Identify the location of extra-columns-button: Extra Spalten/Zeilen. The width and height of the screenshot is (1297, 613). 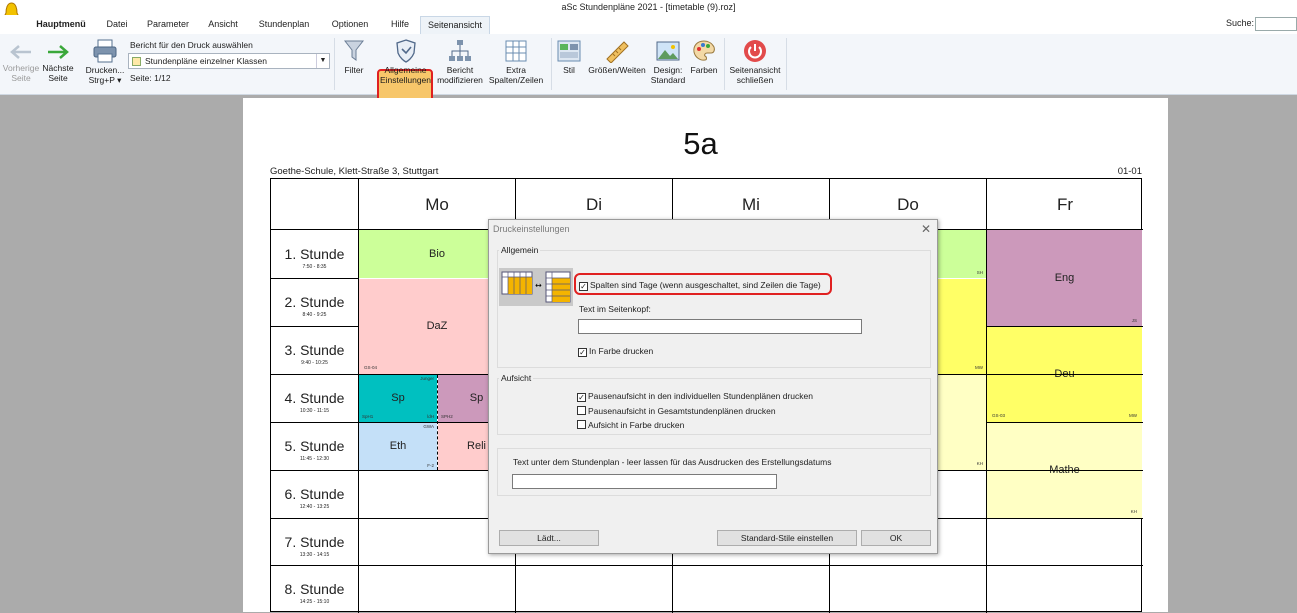
(516, 62).